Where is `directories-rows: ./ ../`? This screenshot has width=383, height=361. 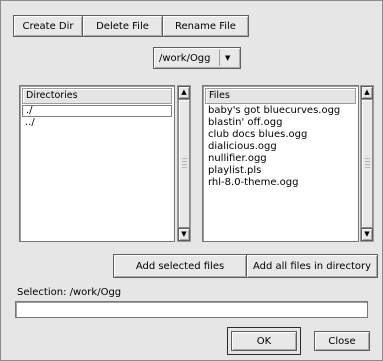 directories-rows: ./ ../ is located at coordinates (97, 117).